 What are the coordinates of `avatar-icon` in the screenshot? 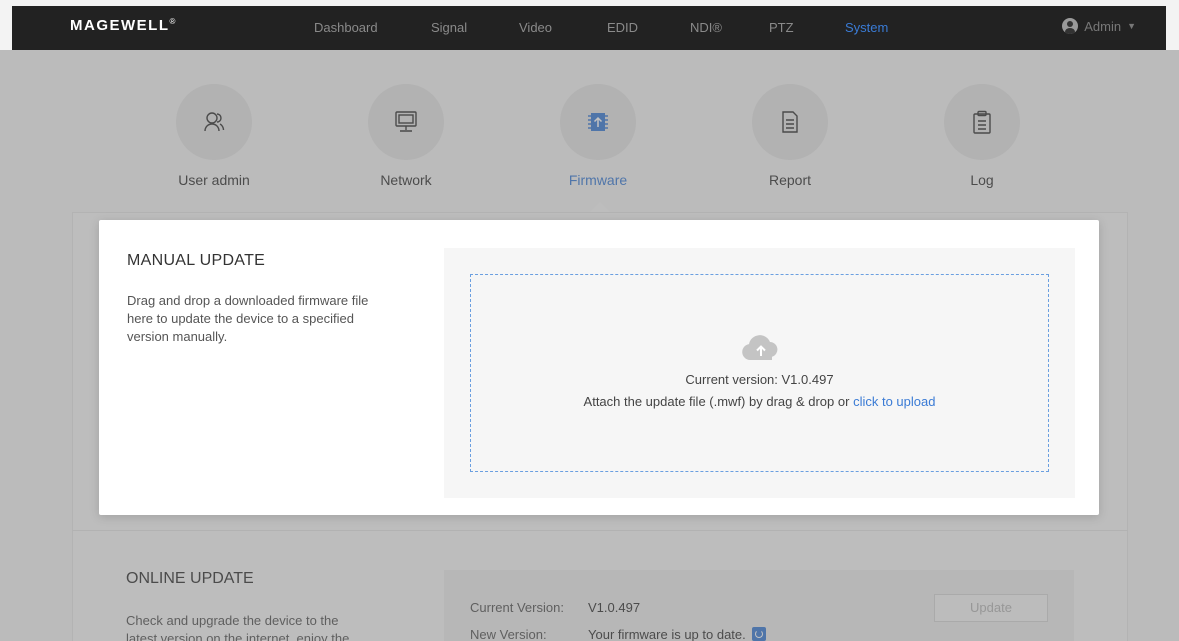 It's located at (1070, 26).